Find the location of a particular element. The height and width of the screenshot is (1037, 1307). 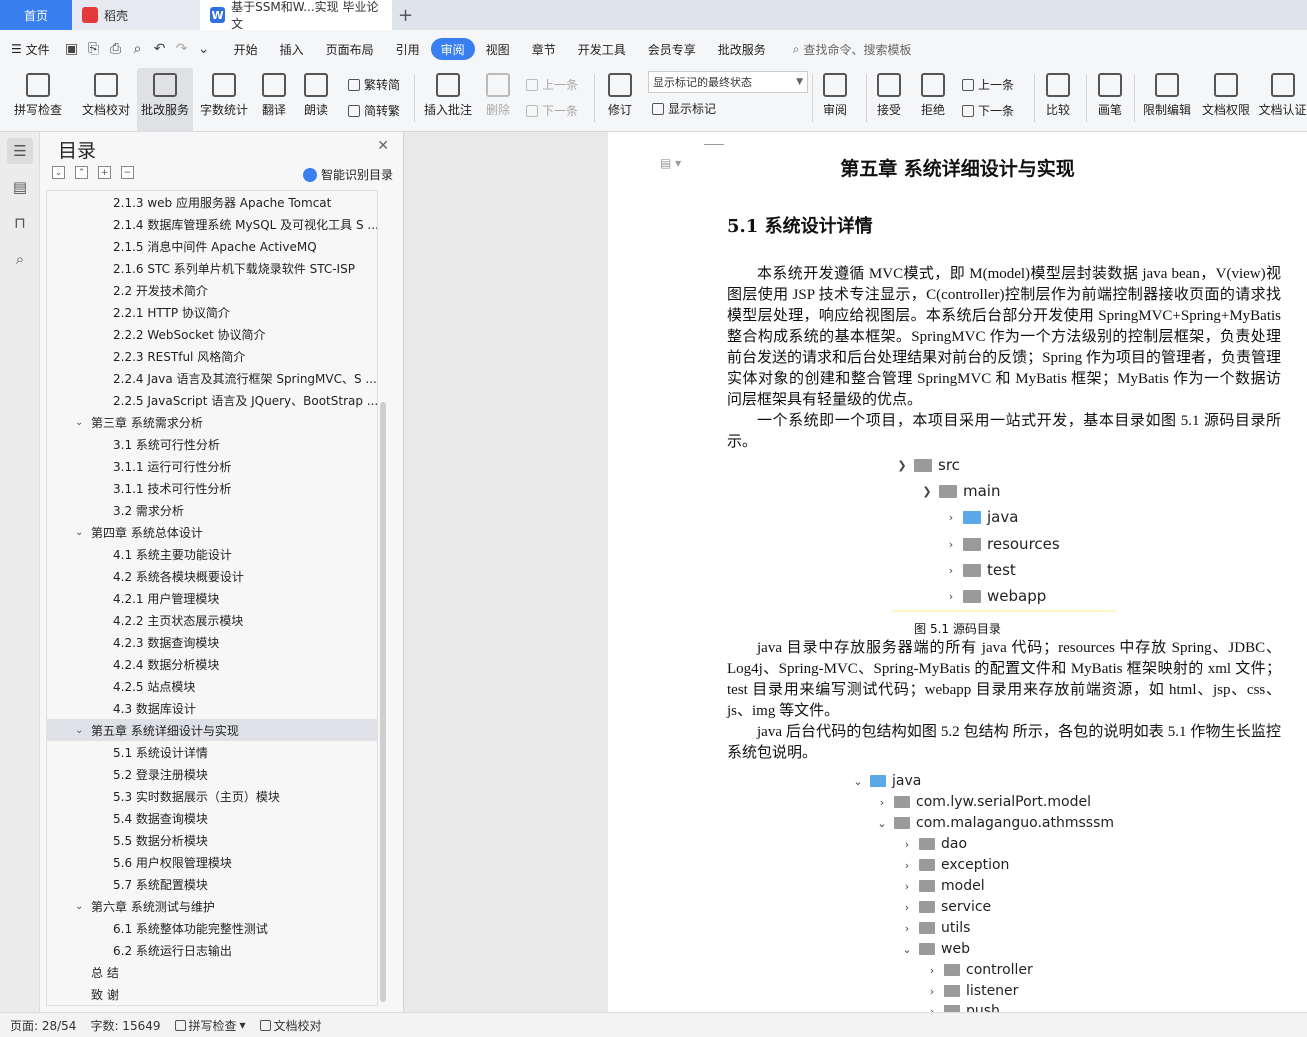

new-tab-icon: + is located at coordinates (405, 15).